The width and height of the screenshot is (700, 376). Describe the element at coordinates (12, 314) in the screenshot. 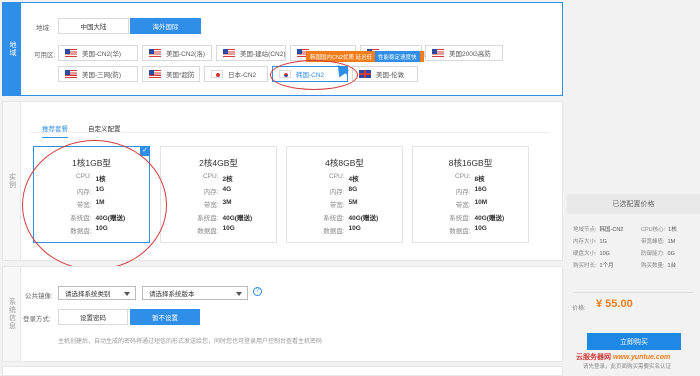

I see `system-side-label: 系统信息` at that location.